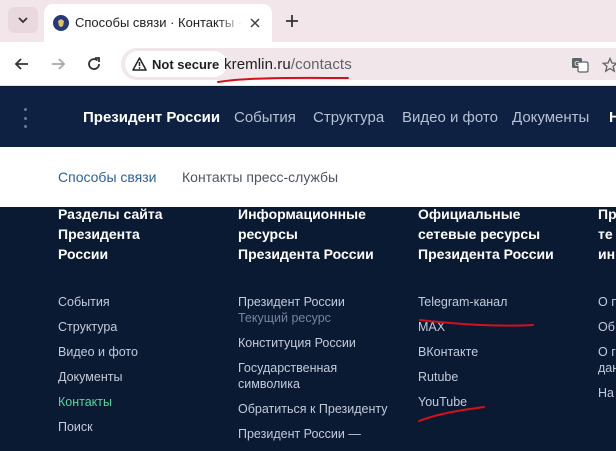 The width and height of the screenshot is (616, 451). Describe the element at coordinates (550, 117) in the screenshot. I see `nav-item-documents: Документы` at that location.